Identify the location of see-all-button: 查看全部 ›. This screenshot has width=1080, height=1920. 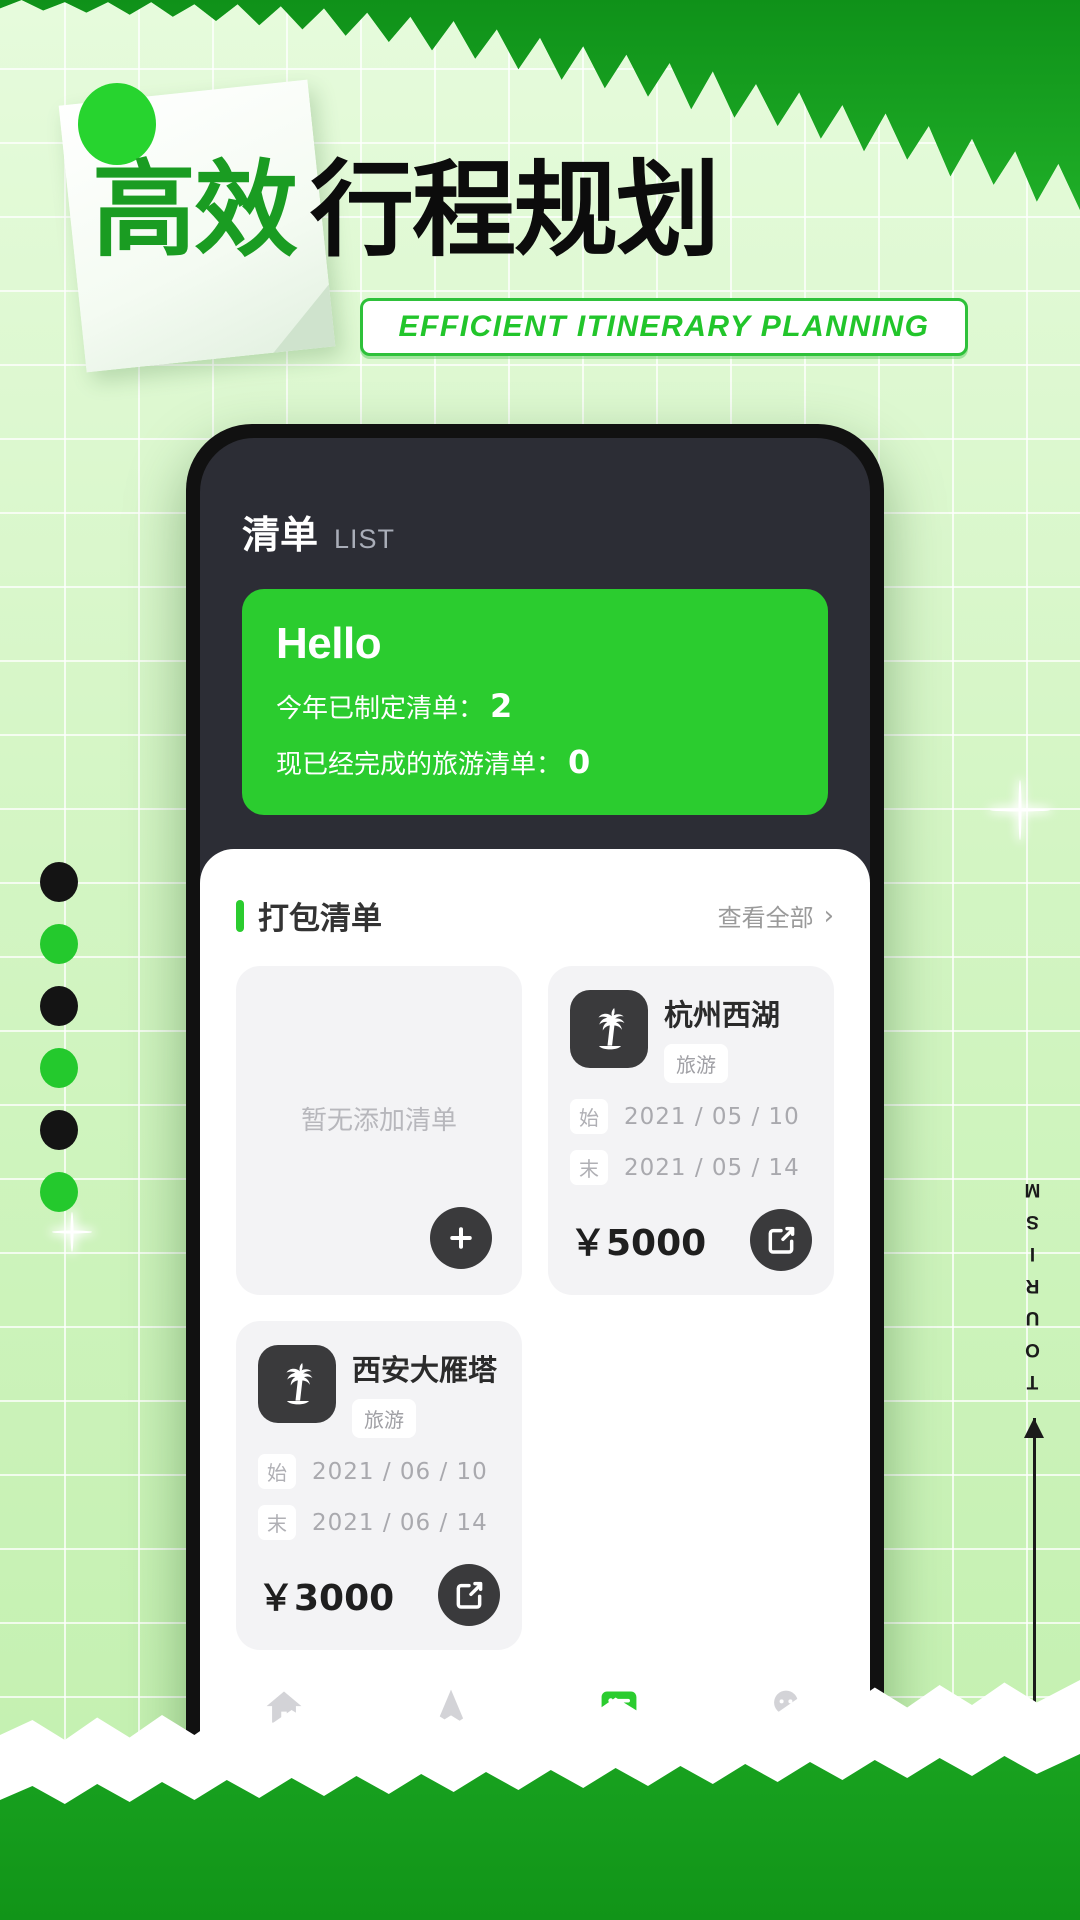
(776, 915).